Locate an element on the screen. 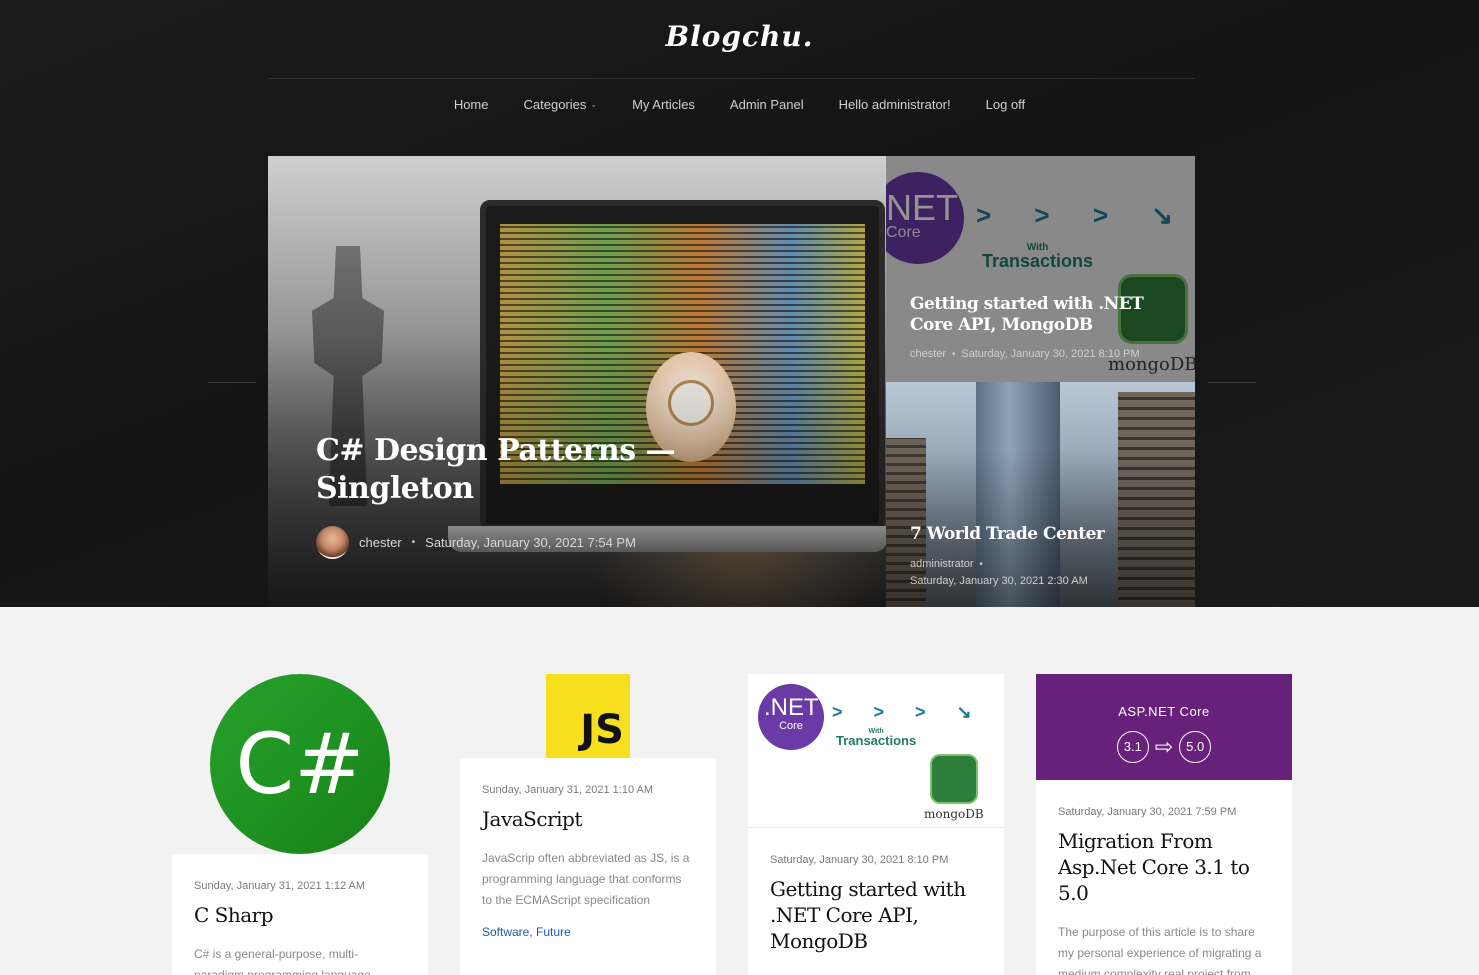 The width and height of the screenshot is (1479, 975). javascript-logo: JS is located at coordinates (588, 716).